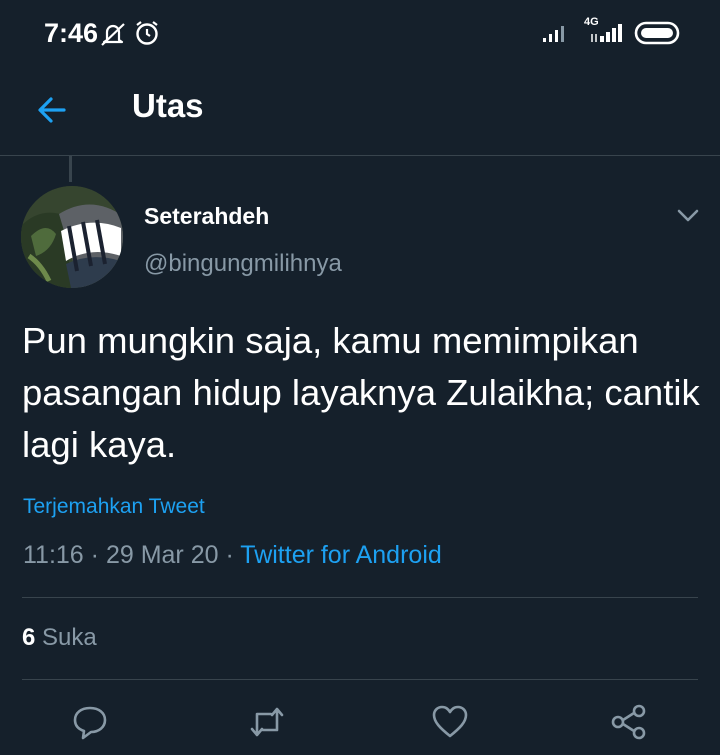 The image size is (720, 755). Describe the element at coordinates (629, 722) in the screenshot. I see `share-icon` at that location.